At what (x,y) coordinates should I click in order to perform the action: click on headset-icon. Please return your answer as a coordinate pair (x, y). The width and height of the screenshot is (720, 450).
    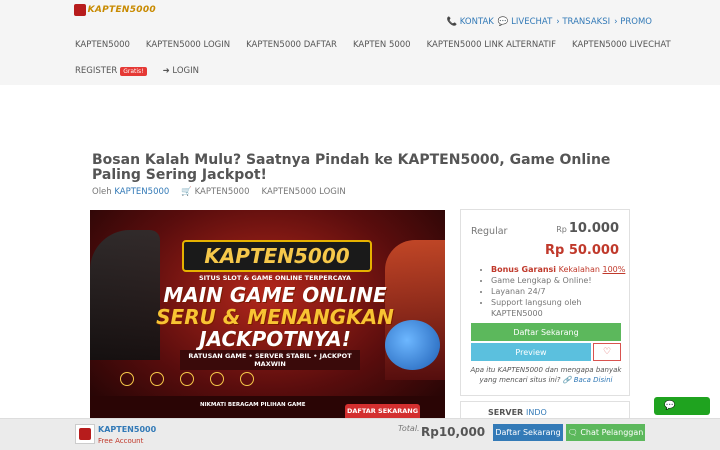
    Looking at the image, I should click on (217, 379).